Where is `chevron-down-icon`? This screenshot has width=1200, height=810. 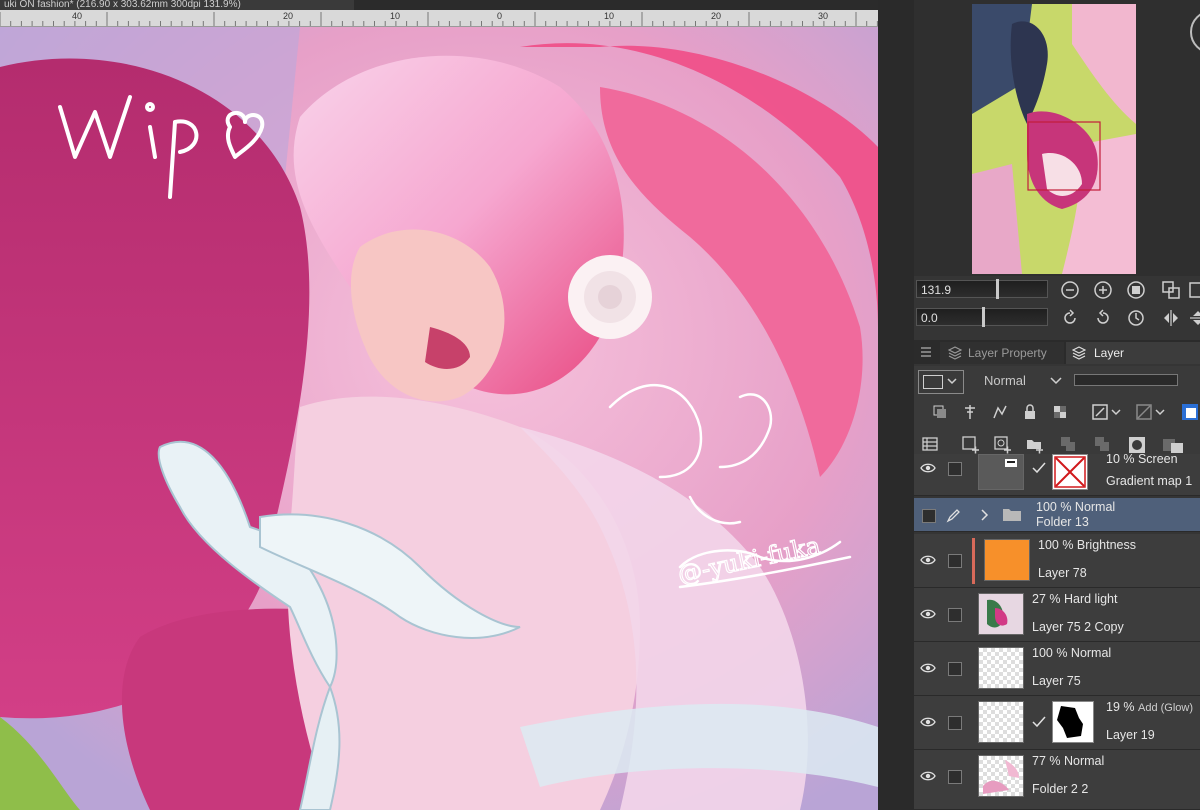 chevron-down-icon is located at coordinates (952, 381).